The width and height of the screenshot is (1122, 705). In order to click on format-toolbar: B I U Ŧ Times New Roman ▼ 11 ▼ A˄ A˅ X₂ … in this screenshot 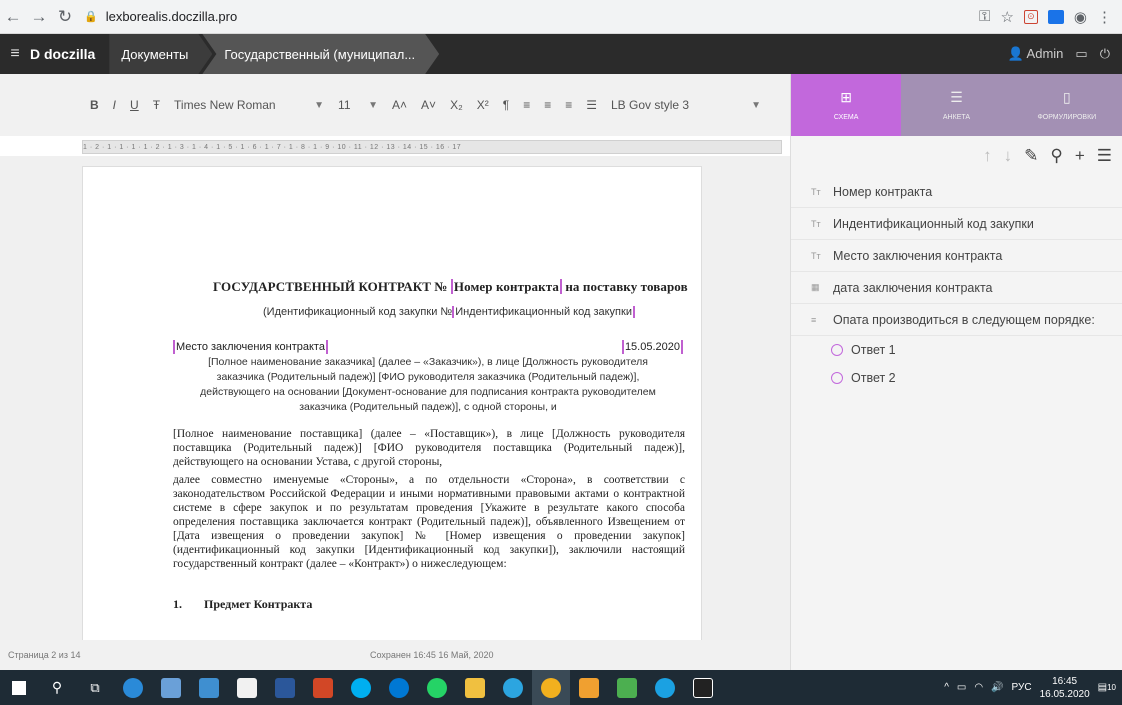, I will do `click(395, 105)`.